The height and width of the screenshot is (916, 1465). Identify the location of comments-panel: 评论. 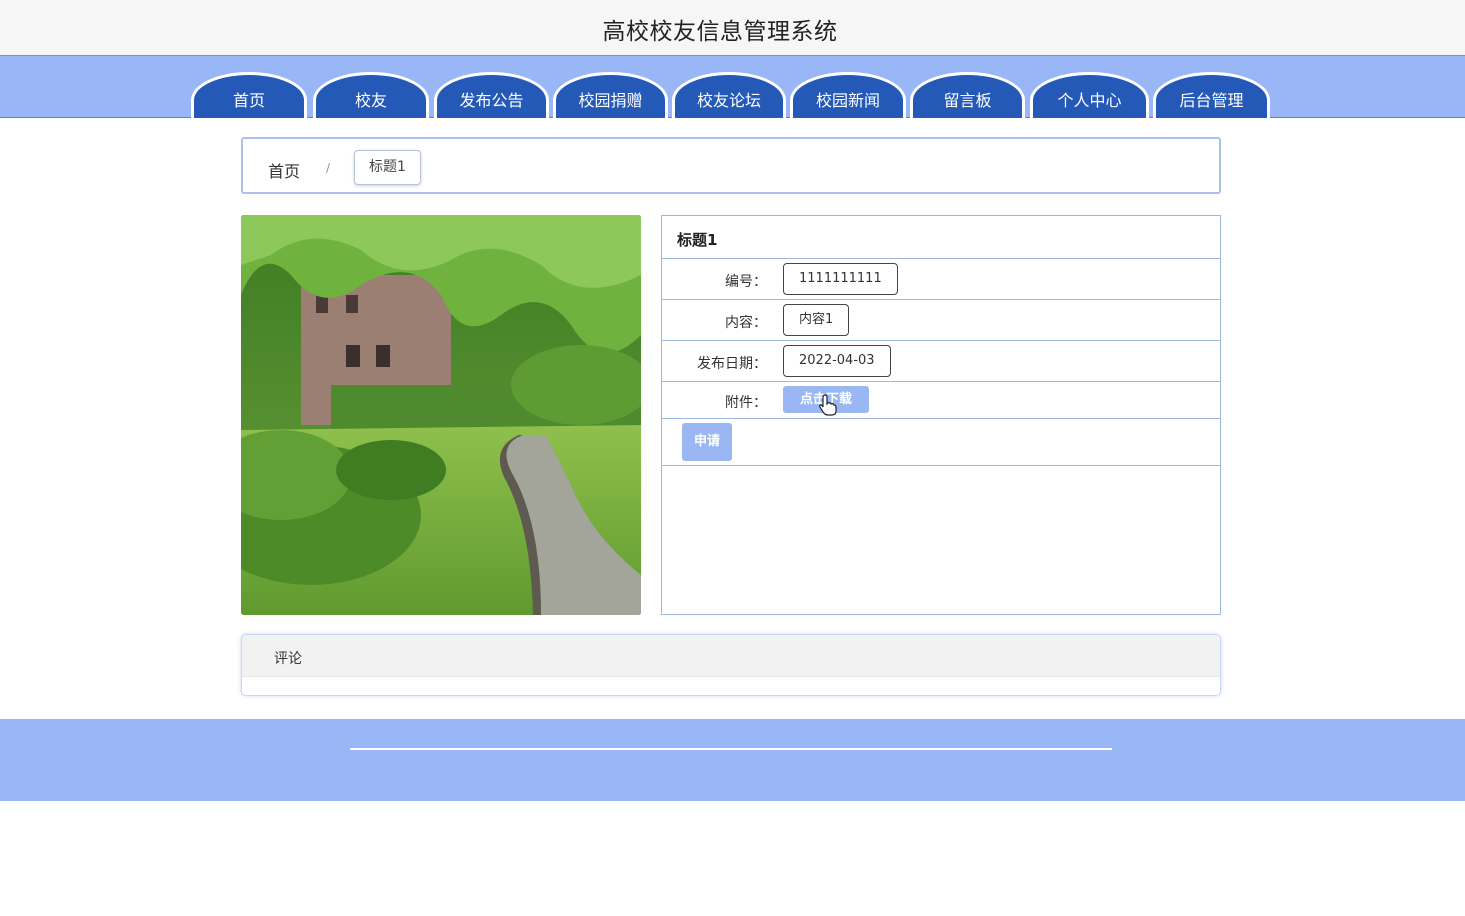
(731, 665).